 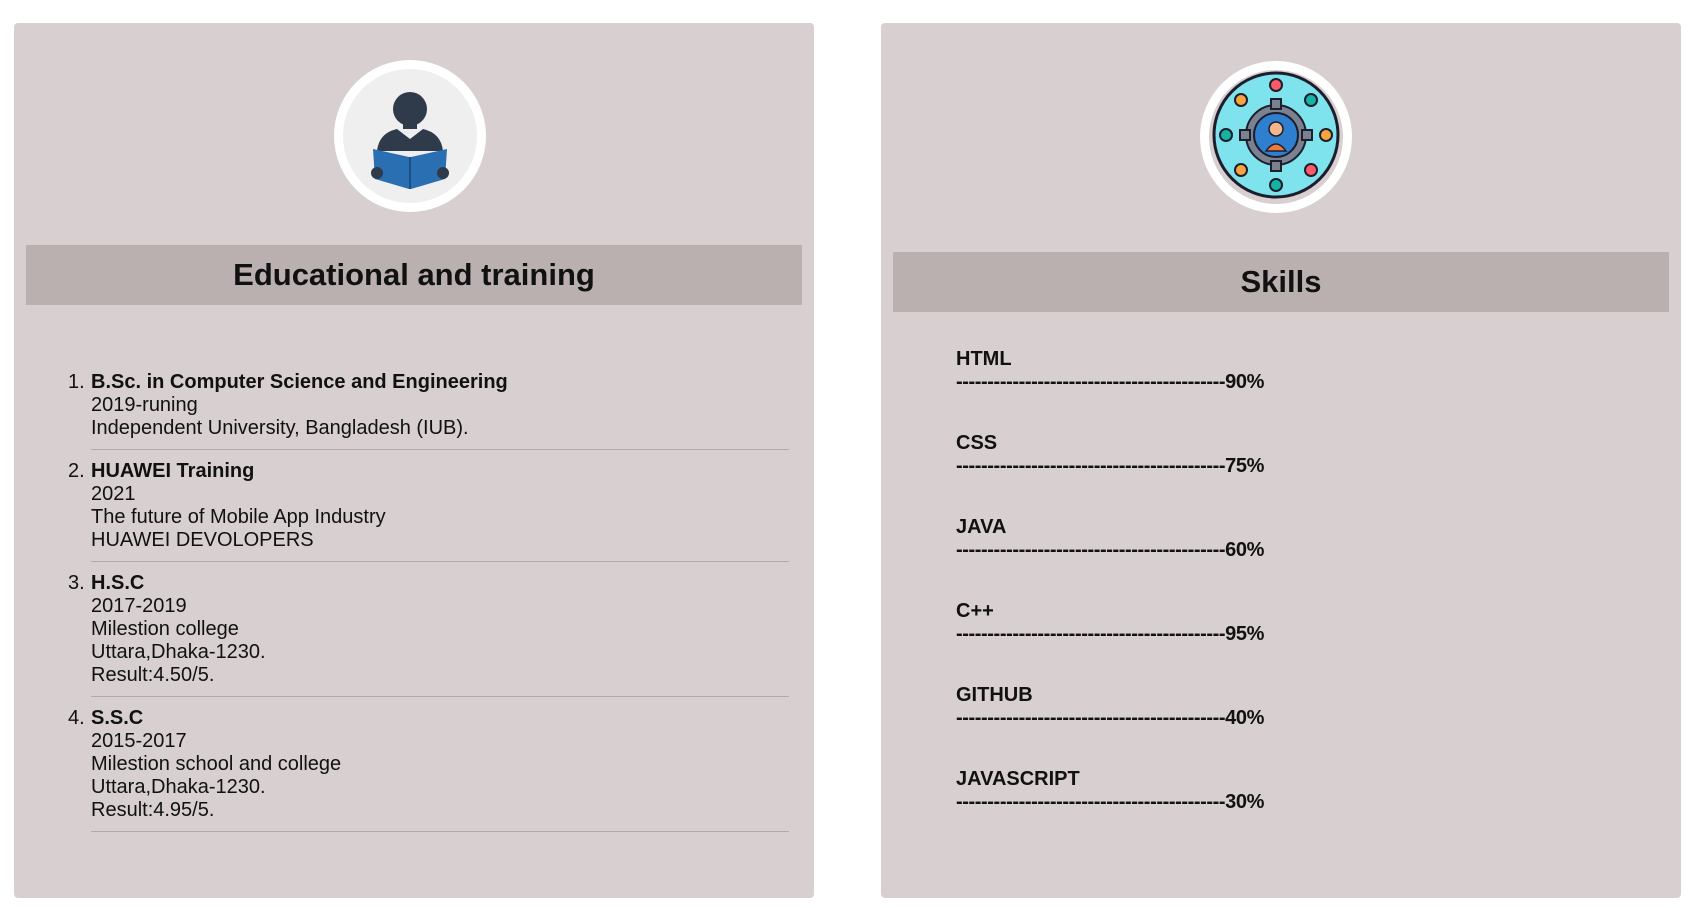 I want to click on skill-name: GITHUB, so click(x=994, y=695).